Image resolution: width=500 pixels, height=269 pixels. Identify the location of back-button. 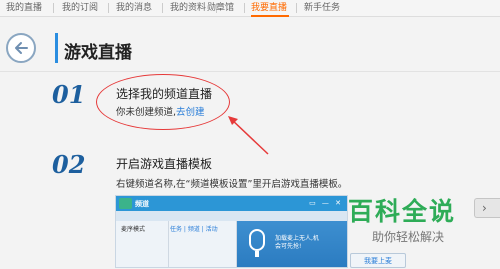
(21, 48).